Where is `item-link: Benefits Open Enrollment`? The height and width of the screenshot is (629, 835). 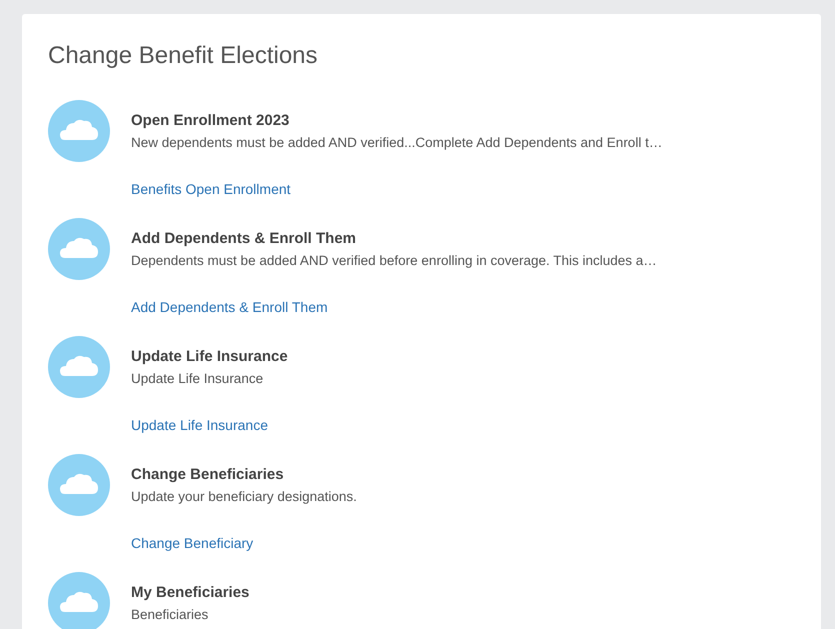
item-link: Benefits Open Enrollment is located at coordinates (211, 189).